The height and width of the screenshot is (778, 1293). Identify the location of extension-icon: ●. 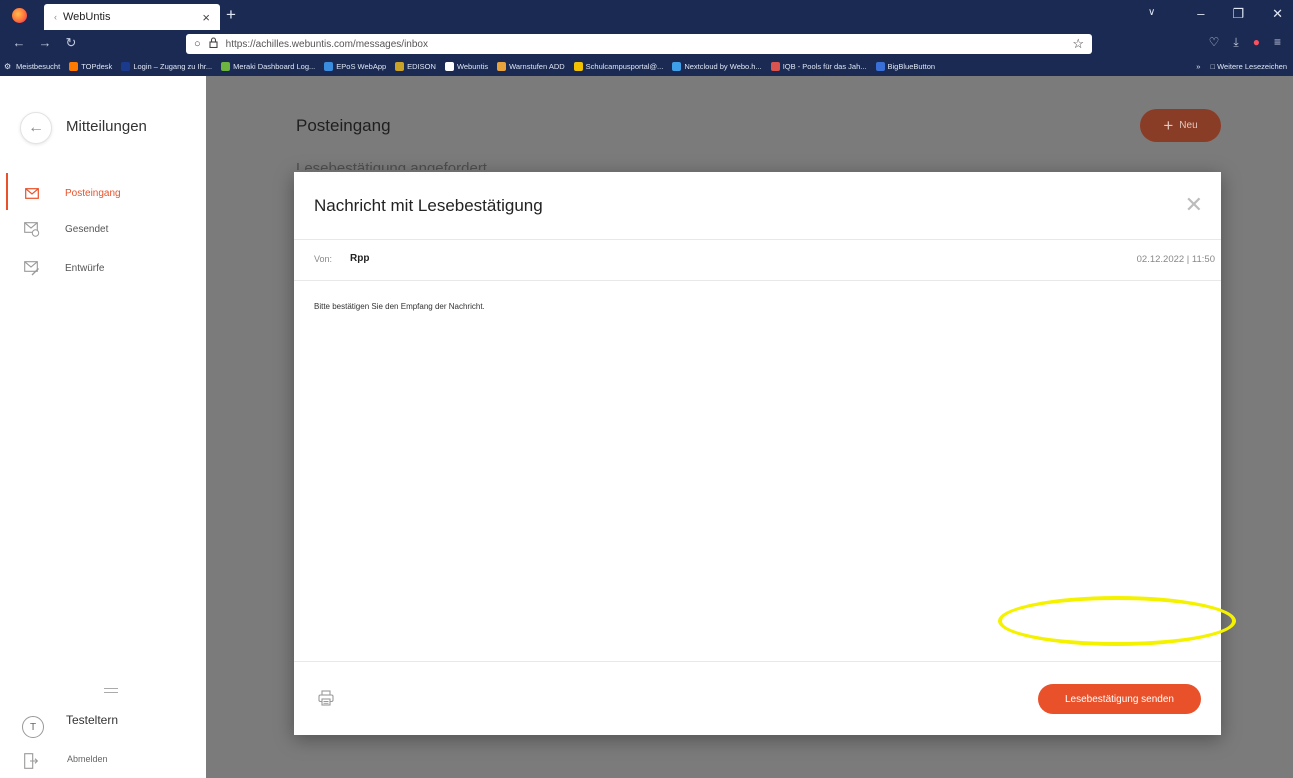
(1256, 42).